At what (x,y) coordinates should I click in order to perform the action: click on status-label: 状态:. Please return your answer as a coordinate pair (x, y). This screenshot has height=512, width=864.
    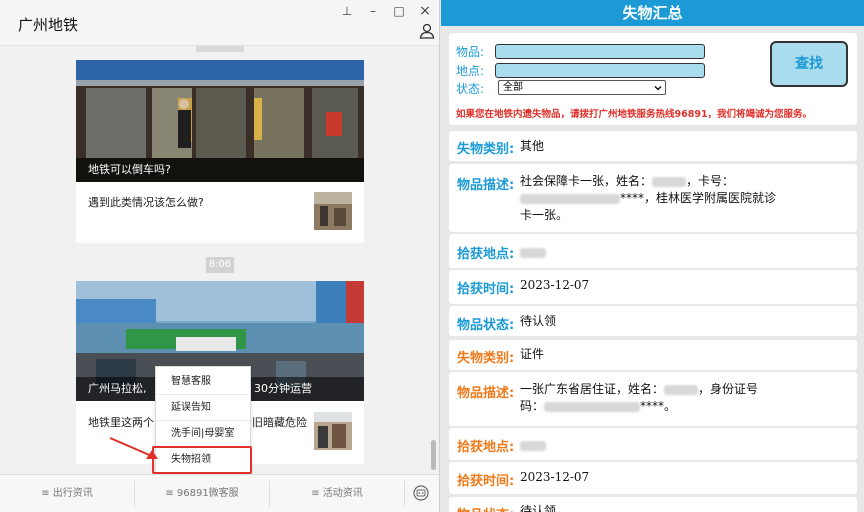
    Looking at the image, I should click on (470, 89).